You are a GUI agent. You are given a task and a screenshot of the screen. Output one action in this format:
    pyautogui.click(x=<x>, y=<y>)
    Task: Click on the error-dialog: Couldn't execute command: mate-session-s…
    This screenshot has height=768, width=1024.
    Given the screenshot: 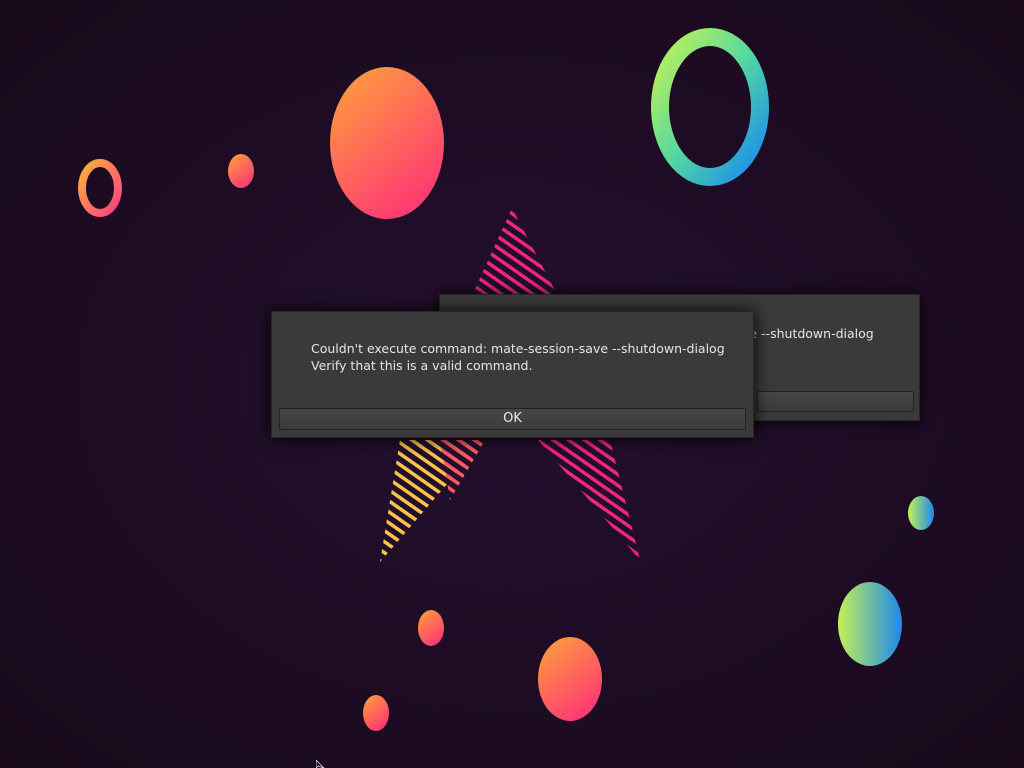 What is the action you would take?
    pyautogui.click(x=512, y=374)
    